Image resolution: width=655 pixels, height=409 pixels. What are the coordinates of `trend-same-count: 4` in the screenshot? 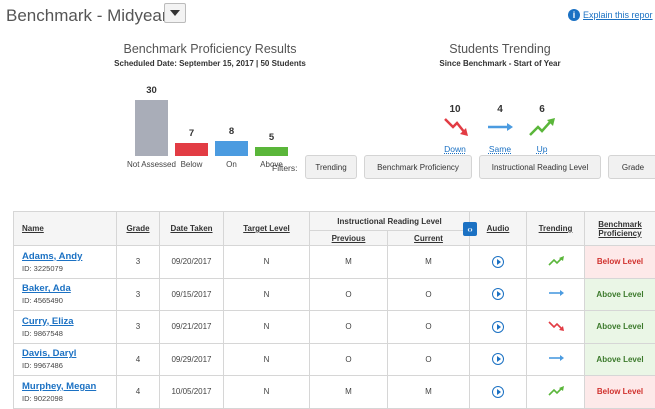 It's located at (500, 109).